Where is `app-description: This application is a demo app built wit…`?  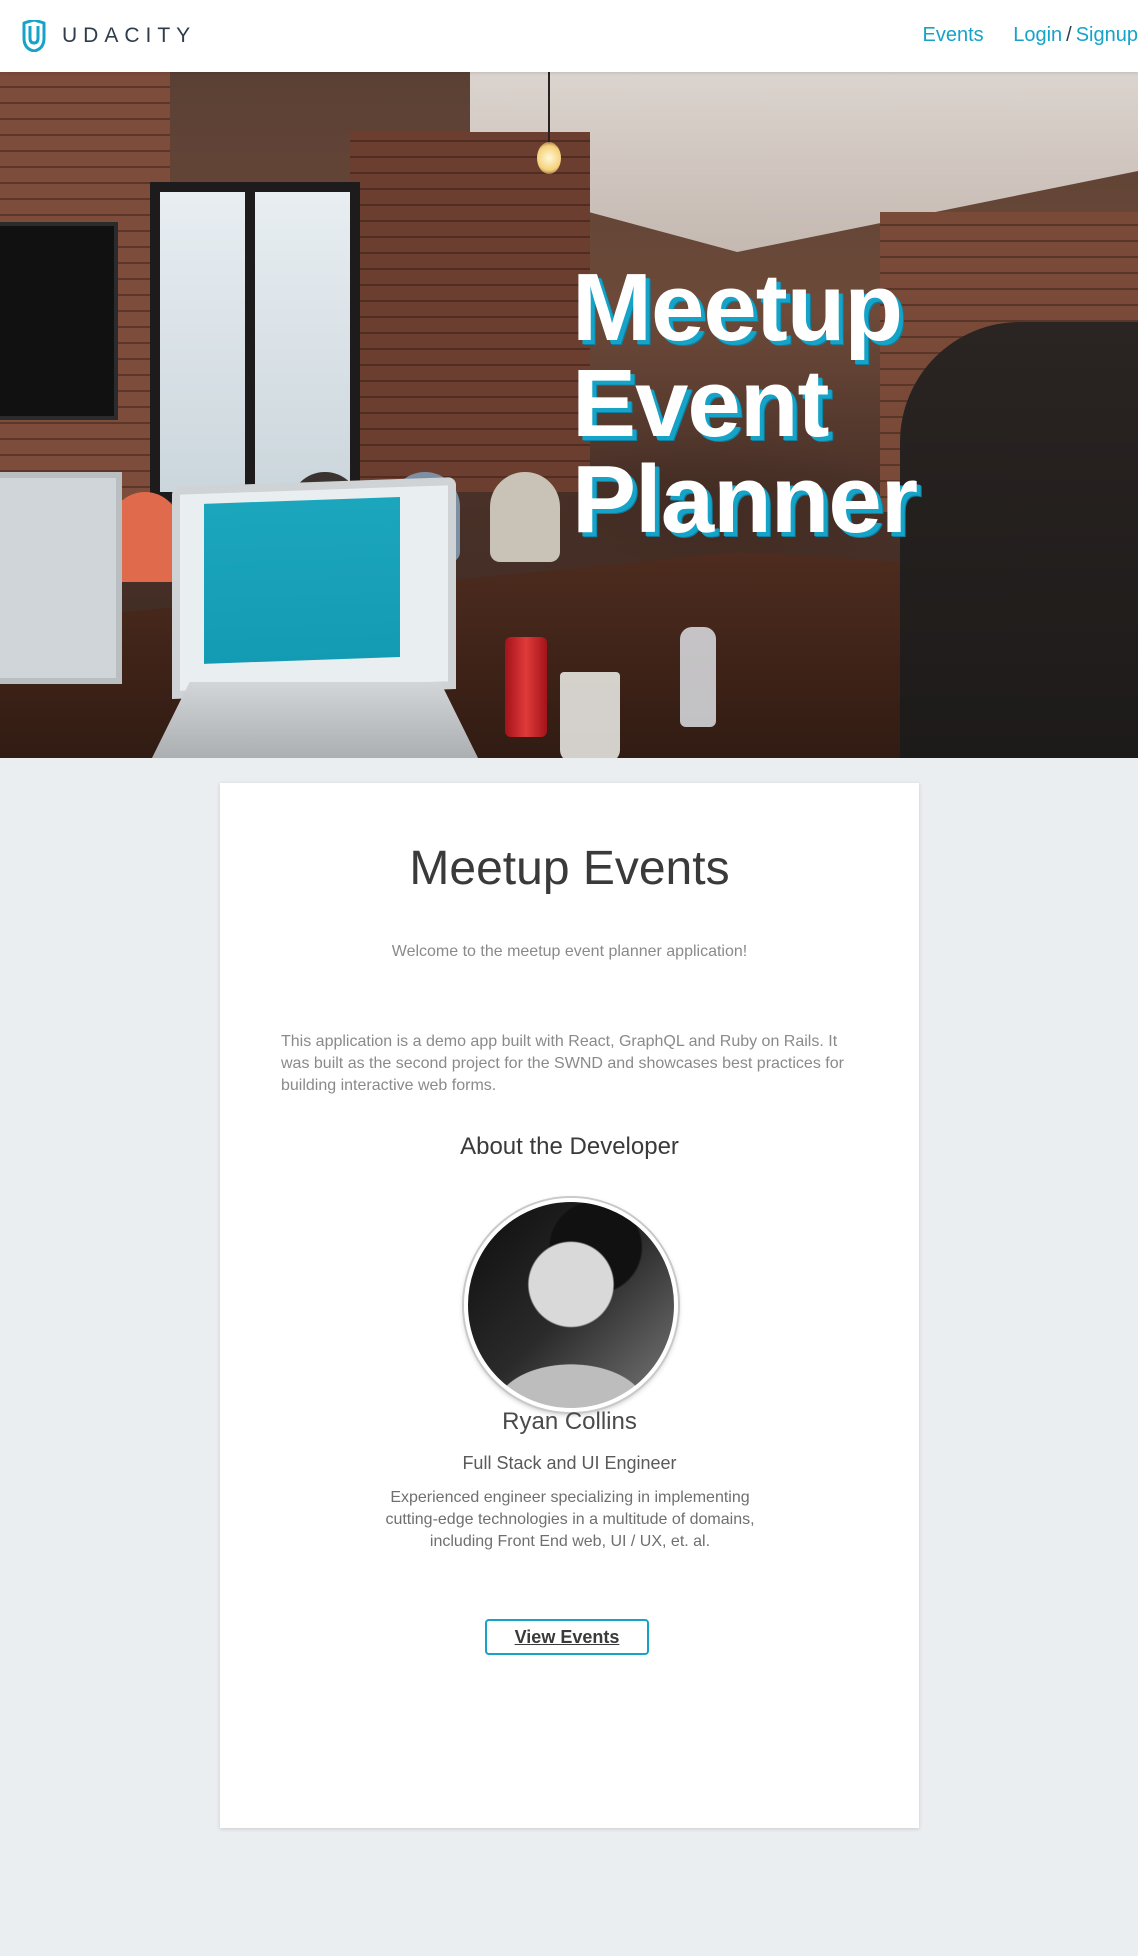 app-description: This application is a demo app built wit… is located at coordinates (562, 1063).